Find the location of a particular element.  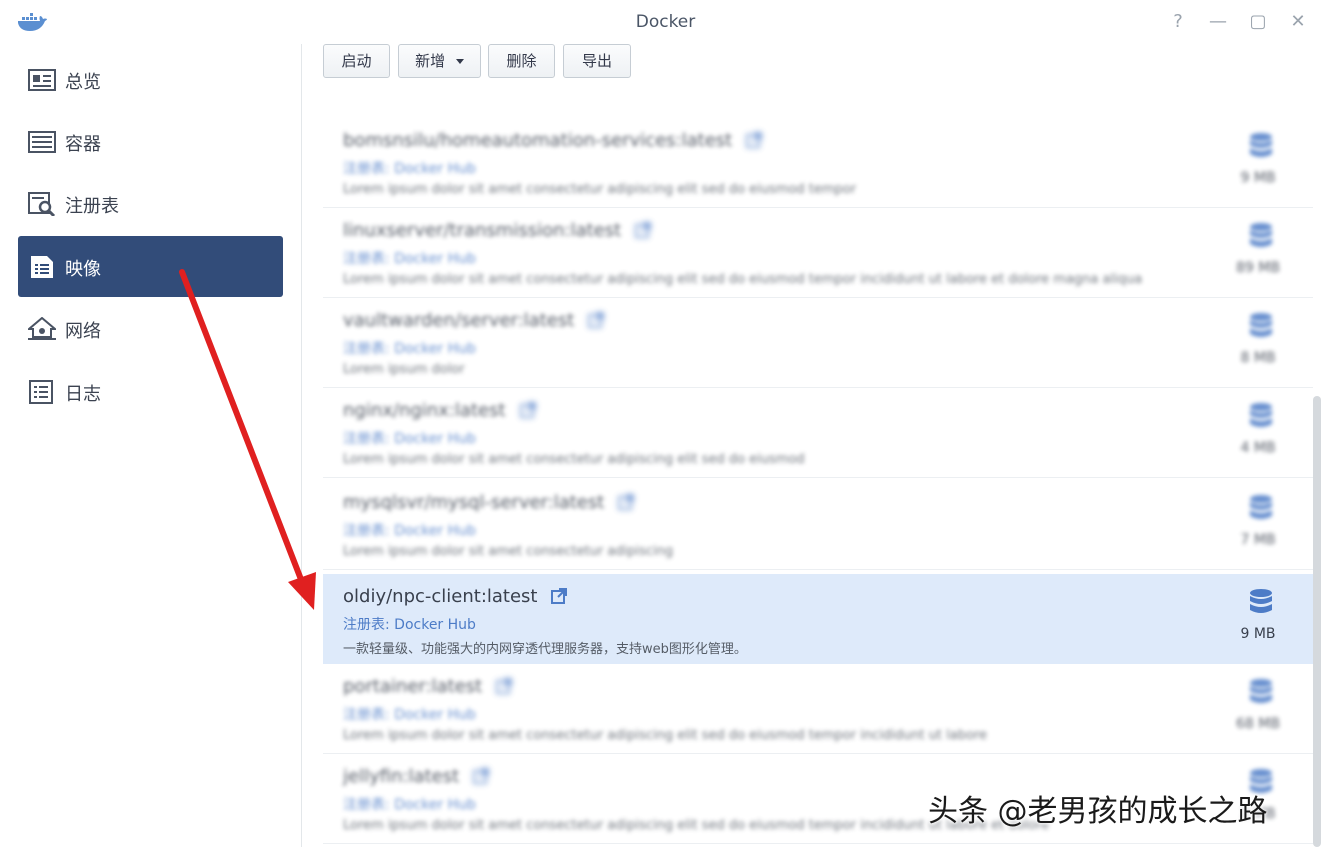

minimize-icon: — is located at coordinates (1218, 22).